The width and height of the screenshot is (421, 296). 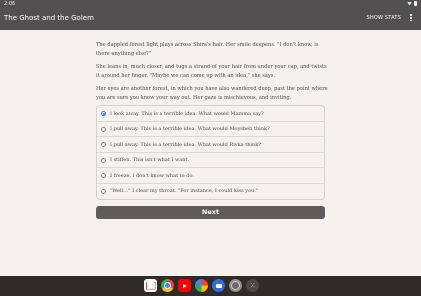 What do you see at coordinates (252, 285) in the screenshot?
I see `app-launcher-icon` at bounding box center [252, 285].